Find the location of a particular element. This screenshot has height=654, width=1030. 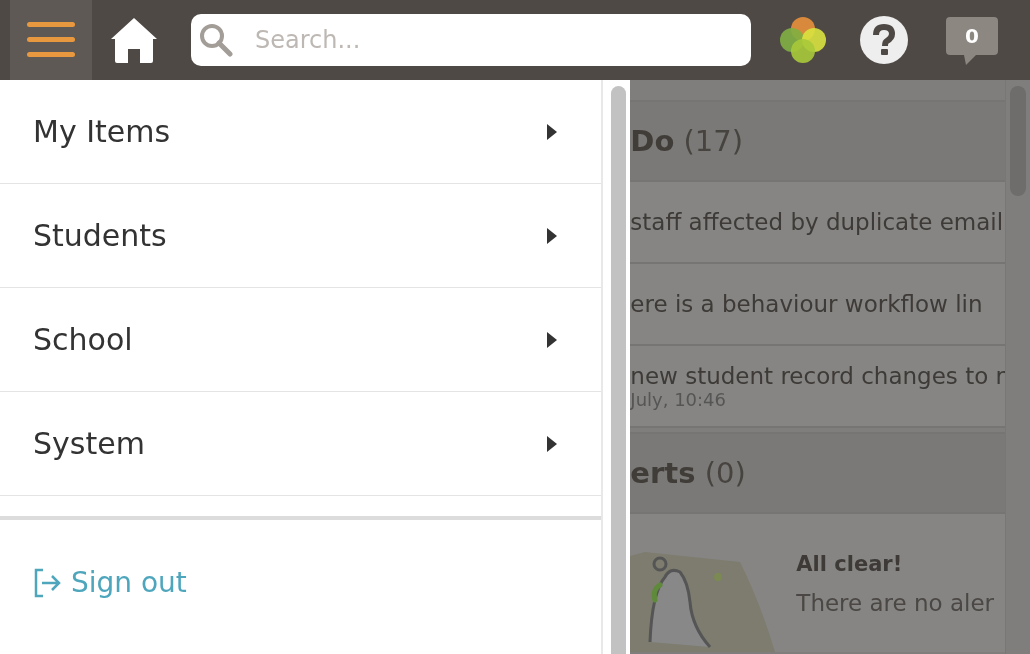

help-icon is located at coordinates (884, 40).